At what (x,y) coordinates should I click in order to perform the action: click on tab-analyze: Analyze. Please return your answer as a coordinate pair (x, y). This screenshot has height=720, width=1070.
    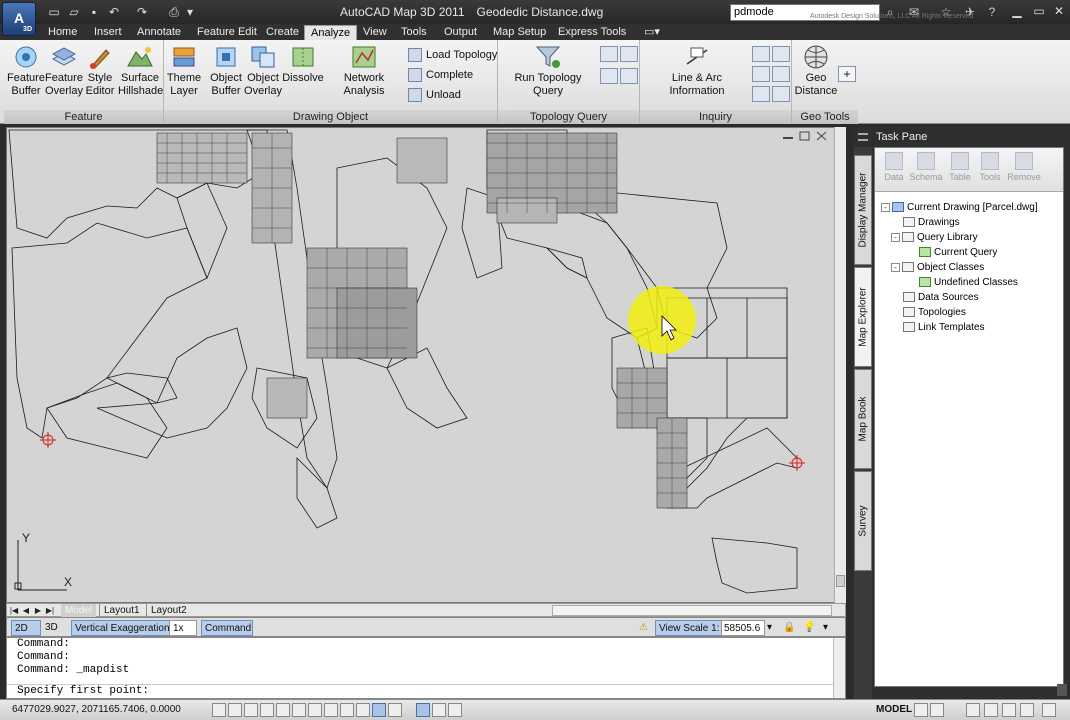
    Looking at the image, I should click on (331, 32).